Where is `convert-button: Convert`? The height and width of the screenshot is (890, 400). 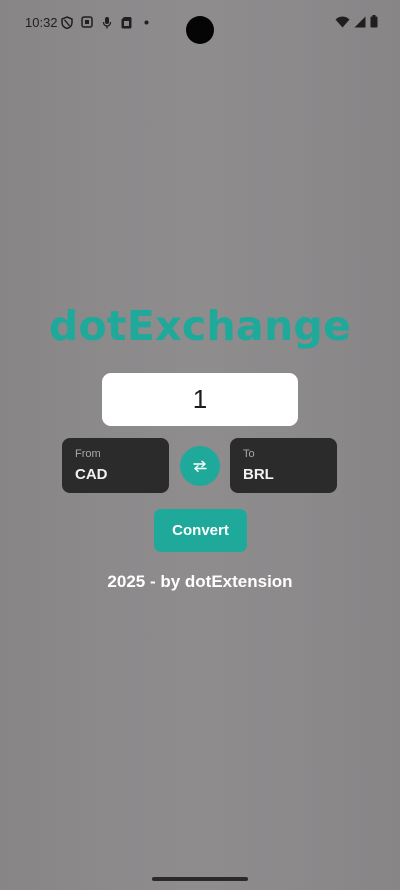 convert-button: Convert is located at coordinates (200, 530).